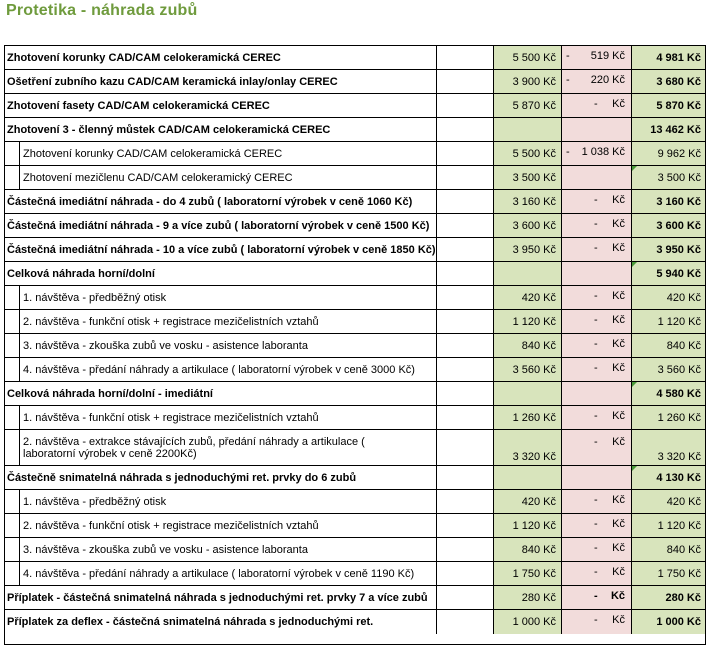  Describe the element at coordinates (528, 369) in the screenshot. I see `price-cell: 3 560 Kč` at that location.